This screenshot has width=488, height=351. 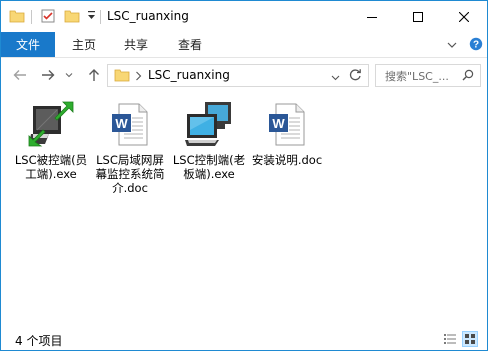 I want to click on up-arrow-icon, so click(x=94, y=75).